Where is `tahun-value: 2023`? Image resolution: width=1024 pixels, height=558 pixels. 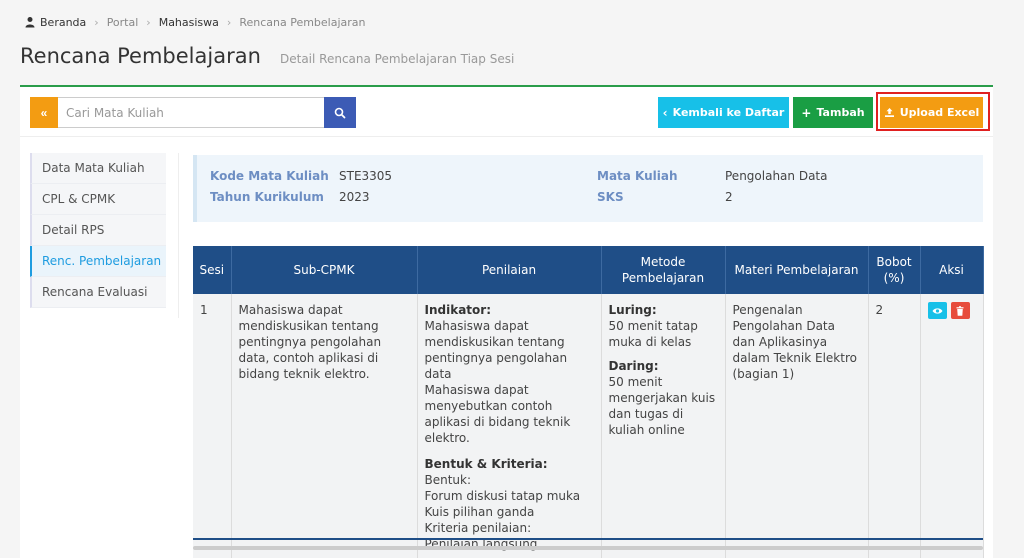 tahun-value: 2023 is located at coordinates (354, 197).